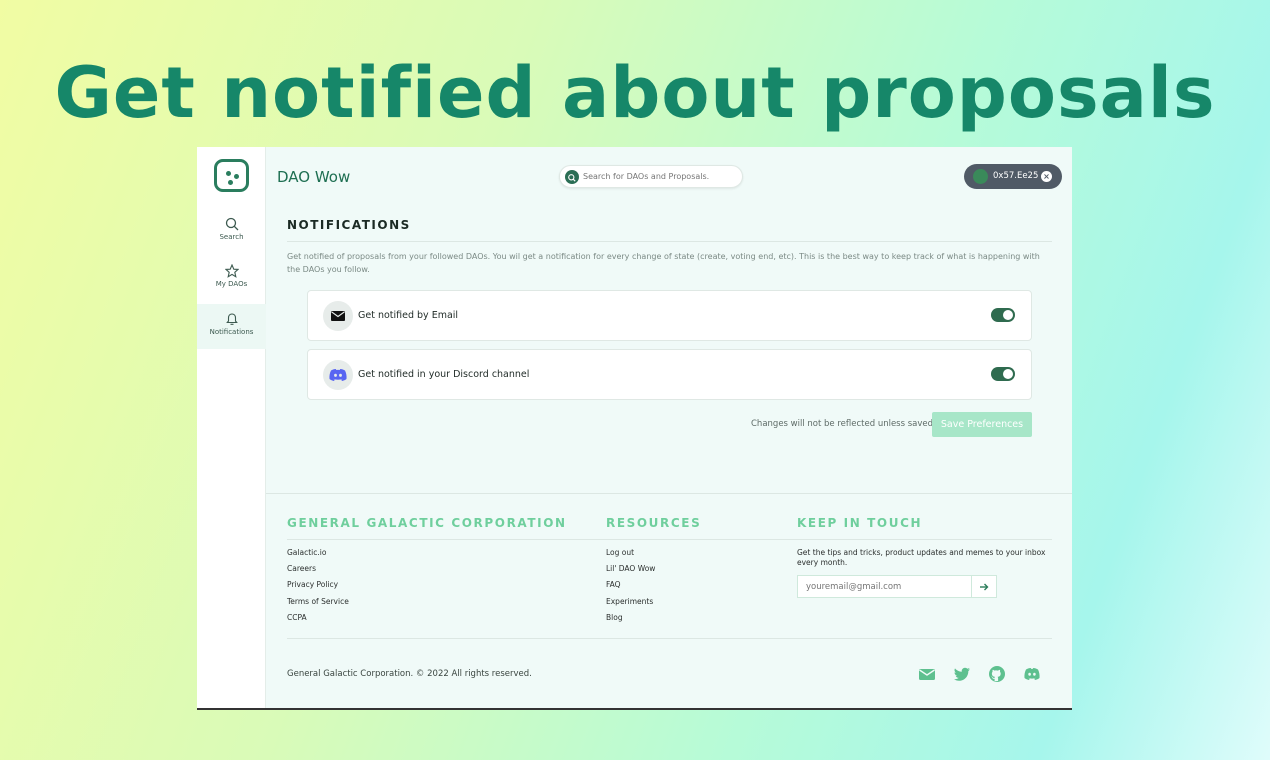  What do you see at coordinates (1016, 176) in the screenshot?
I see `wallet-address: 0x57.Ee25` at bounding box center [1016, 176].